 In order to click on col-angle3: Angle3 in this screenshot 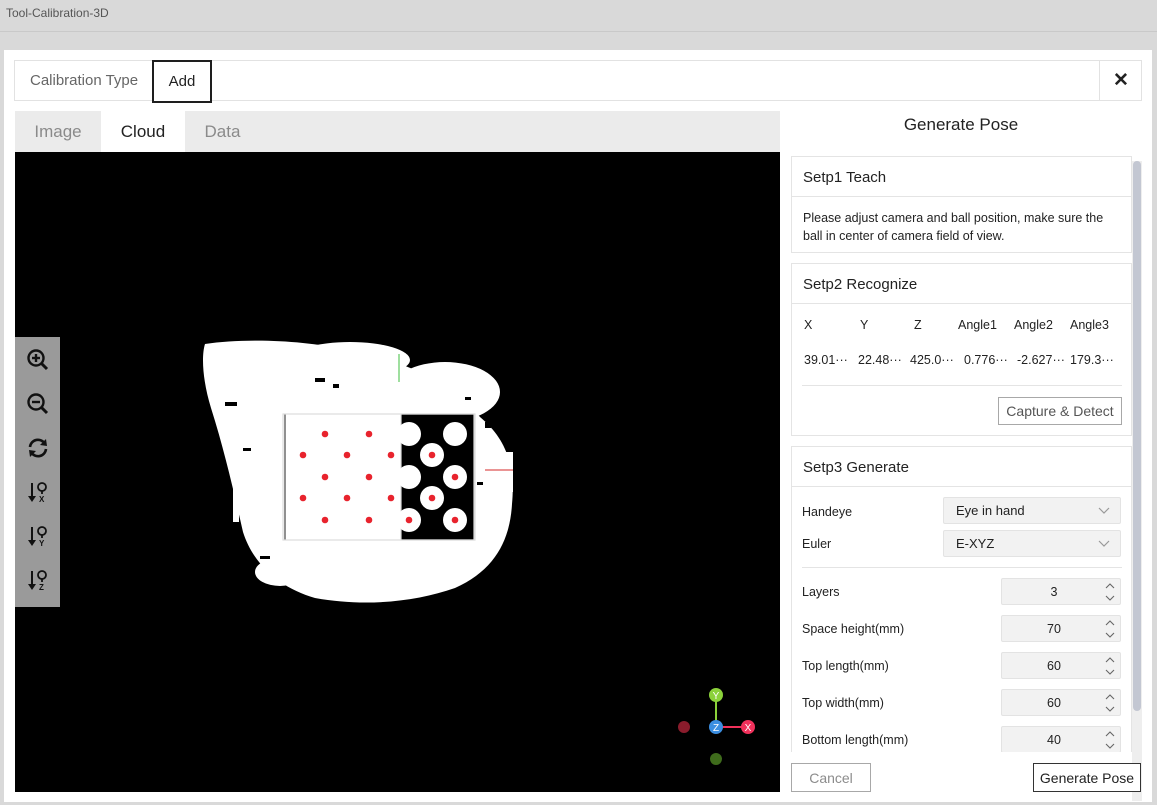, I will do `click(1089, 325)`.